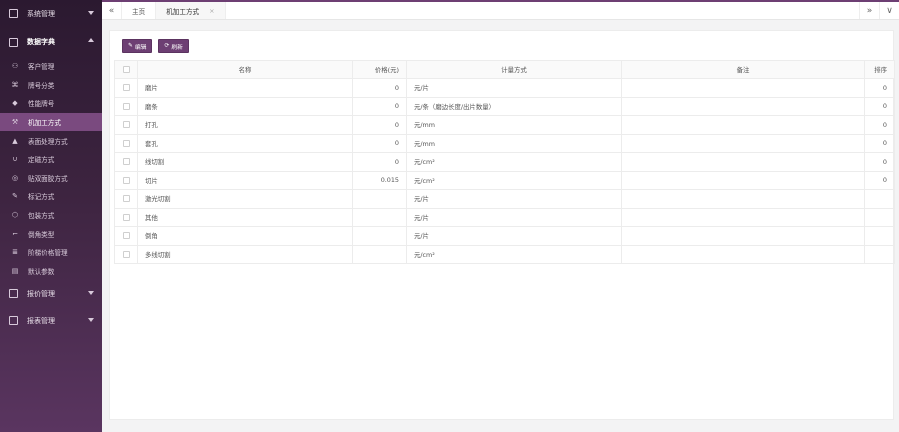  I want to click on box-icon: ⬡, so click(15, 215).